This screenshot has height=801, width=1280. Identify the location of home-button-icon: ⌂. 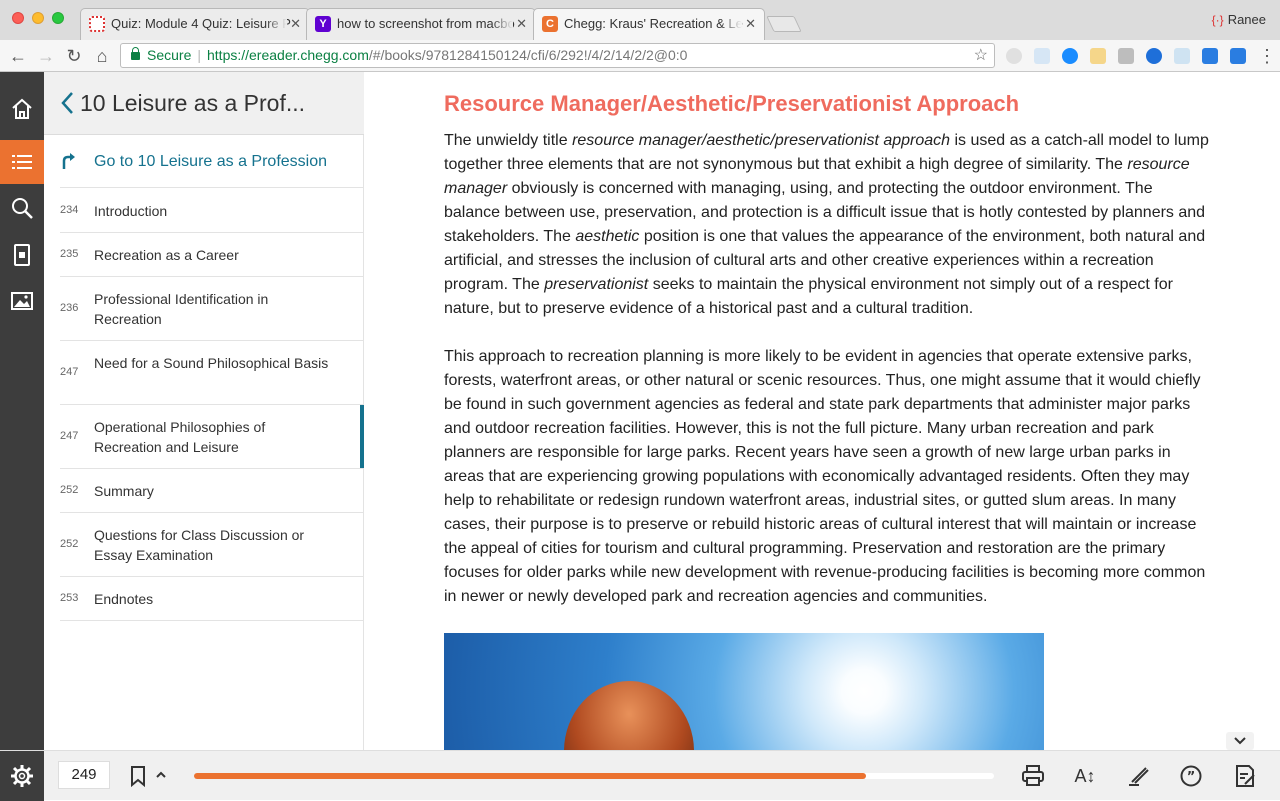
(102, 56).